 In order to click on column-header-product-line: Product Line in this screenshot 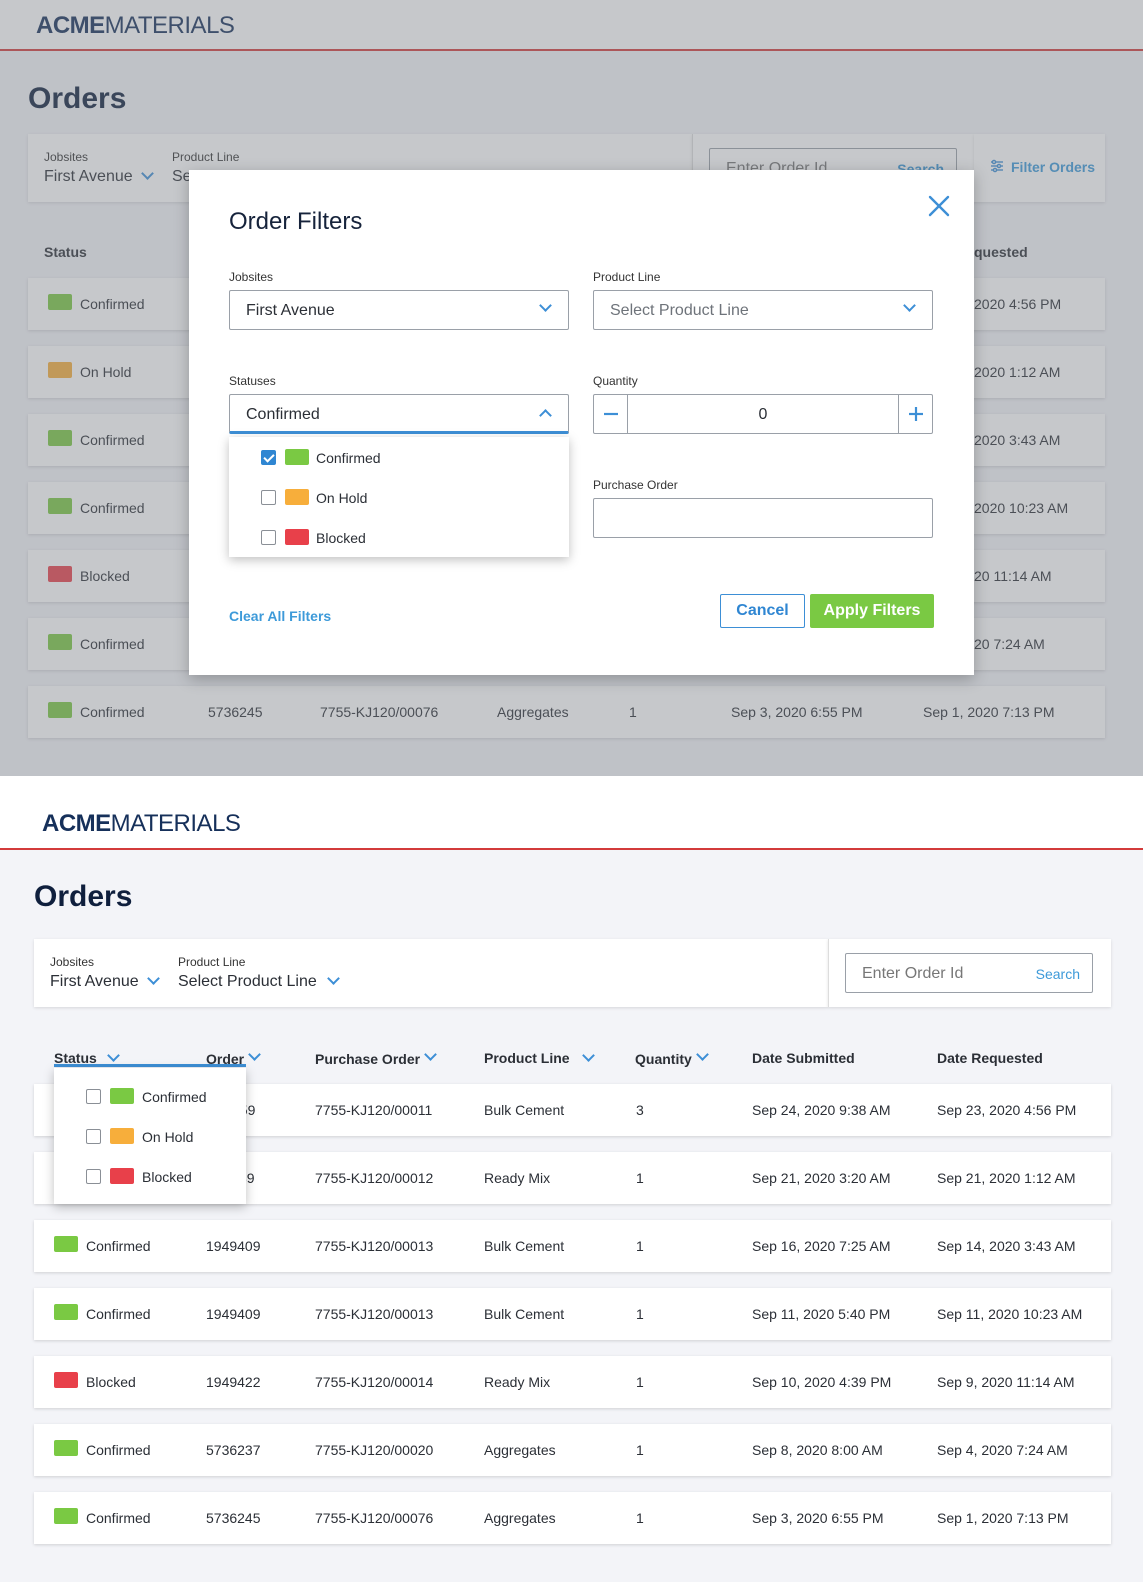, I will do `click(539, 1057)`.